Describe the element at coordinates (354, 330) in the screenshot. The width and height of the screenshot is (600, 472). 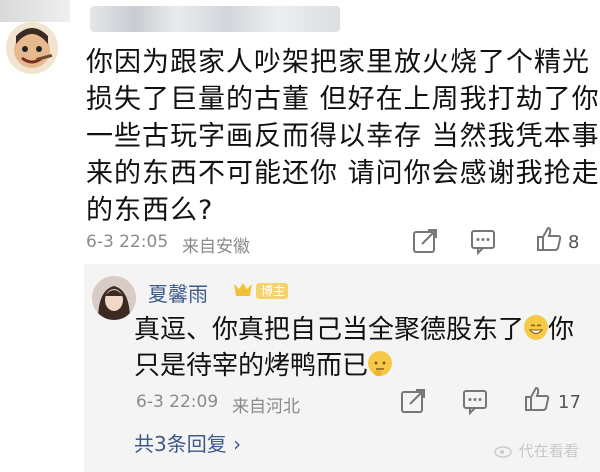
I see `reply-line: 真逗、你真把自己当全聚德股东了你` at that location.